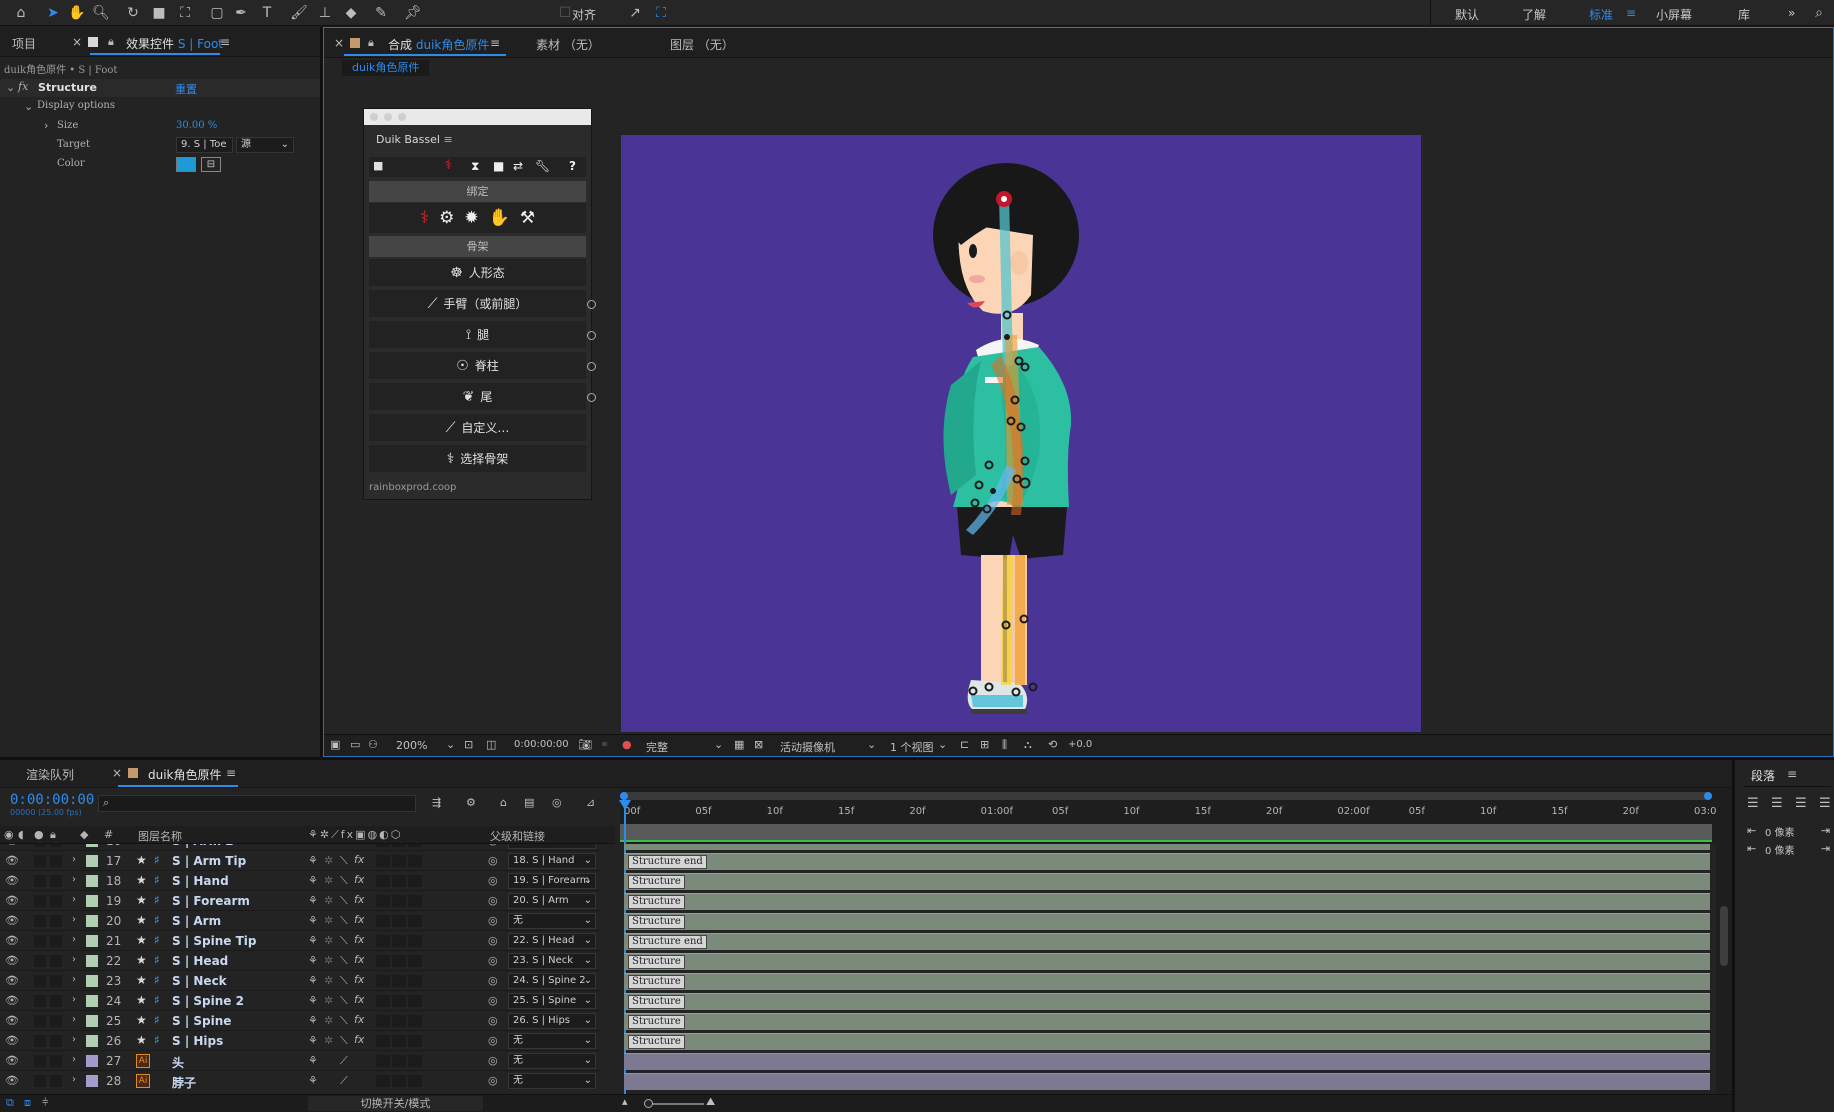 The width and height of the screenshot is (1834, 1112). Describe the element at coordinates (185, 774) in the screenshot. I see `tab-timeline-comp: duik角色原件` at that location.